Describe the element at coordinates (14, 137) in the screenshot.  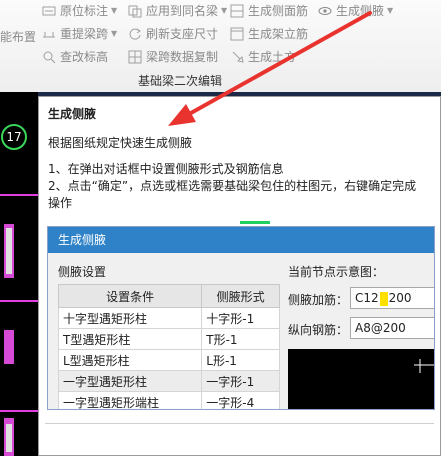
I see `axis-number-bubble: 17` at that location.